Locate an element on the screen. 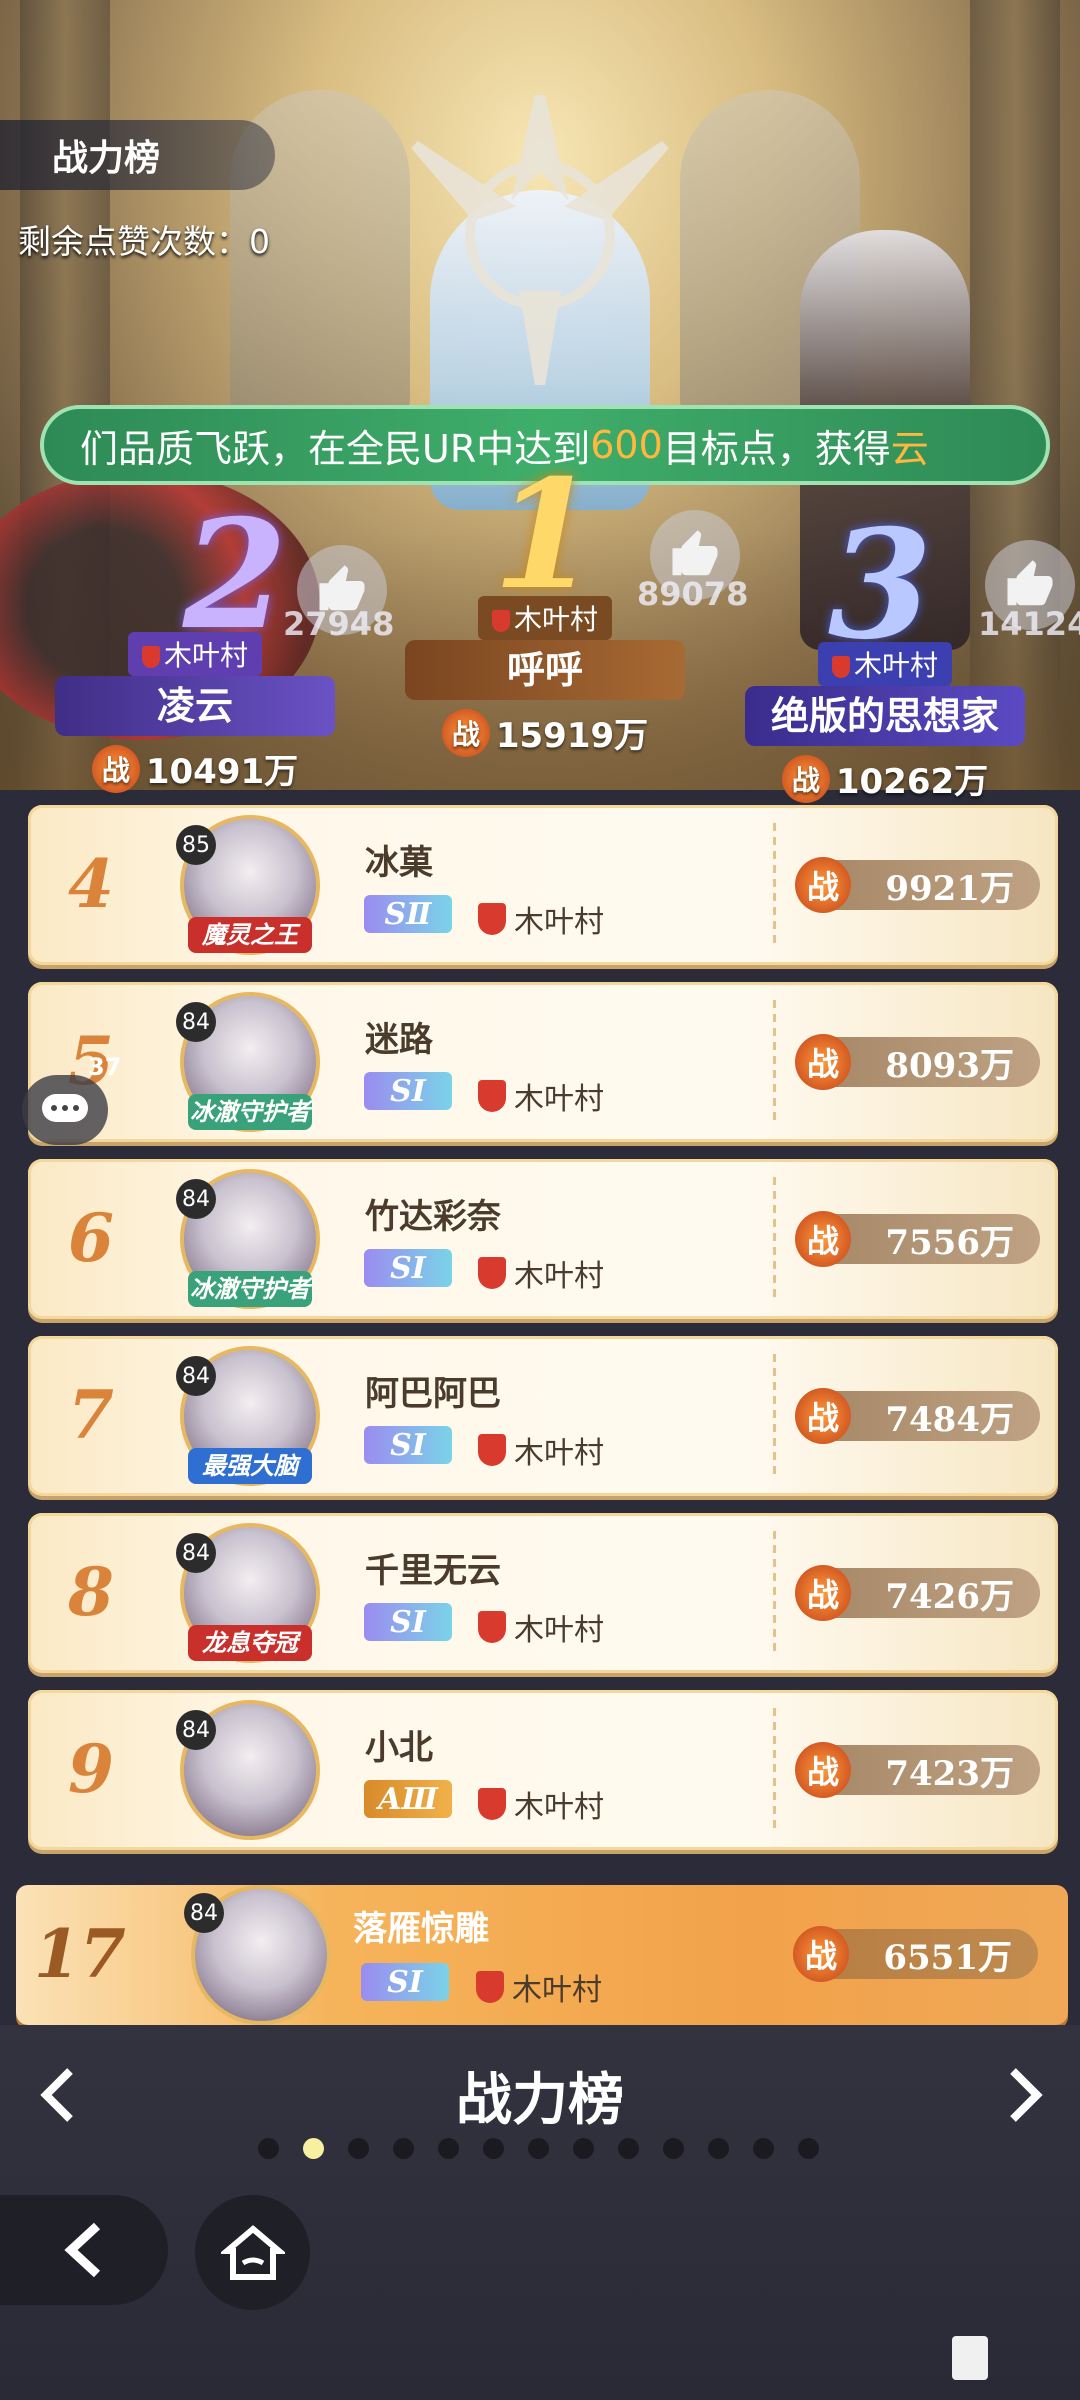  back-button is located at coordinates (84, 2250).